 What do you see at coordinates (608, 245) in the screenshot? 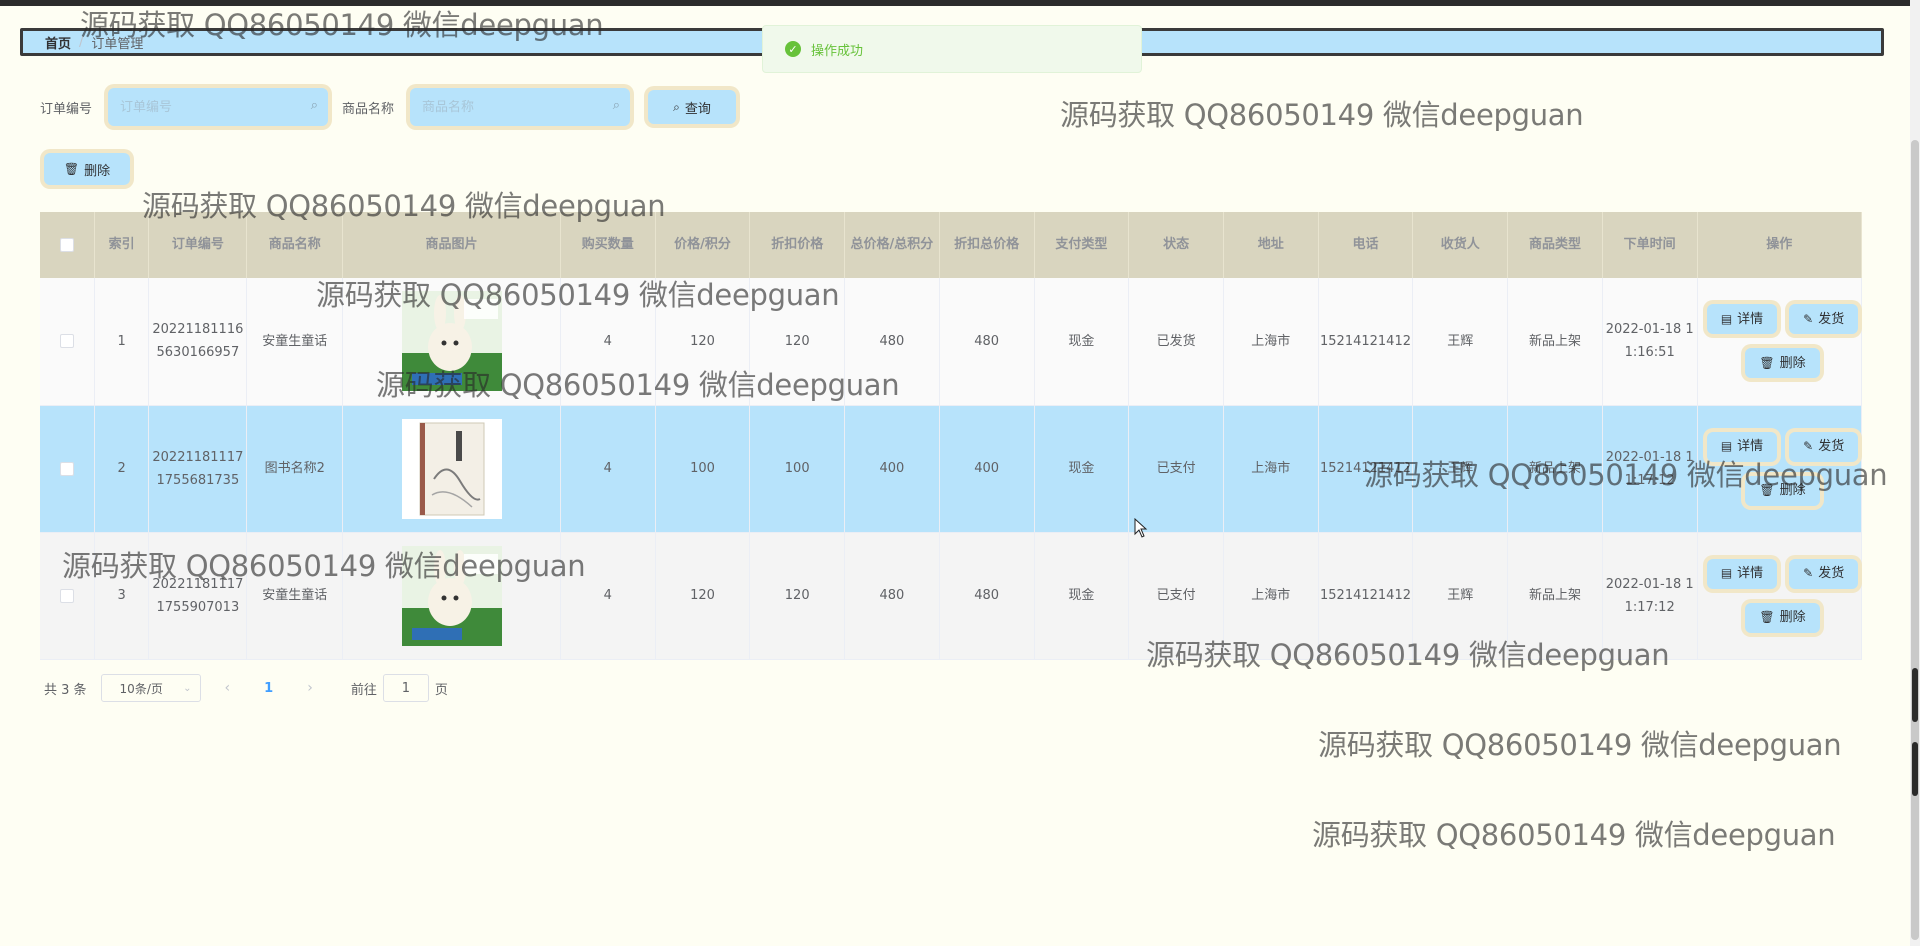
I see `header-quantity: 购买数量` at bounding box center [608, 245].